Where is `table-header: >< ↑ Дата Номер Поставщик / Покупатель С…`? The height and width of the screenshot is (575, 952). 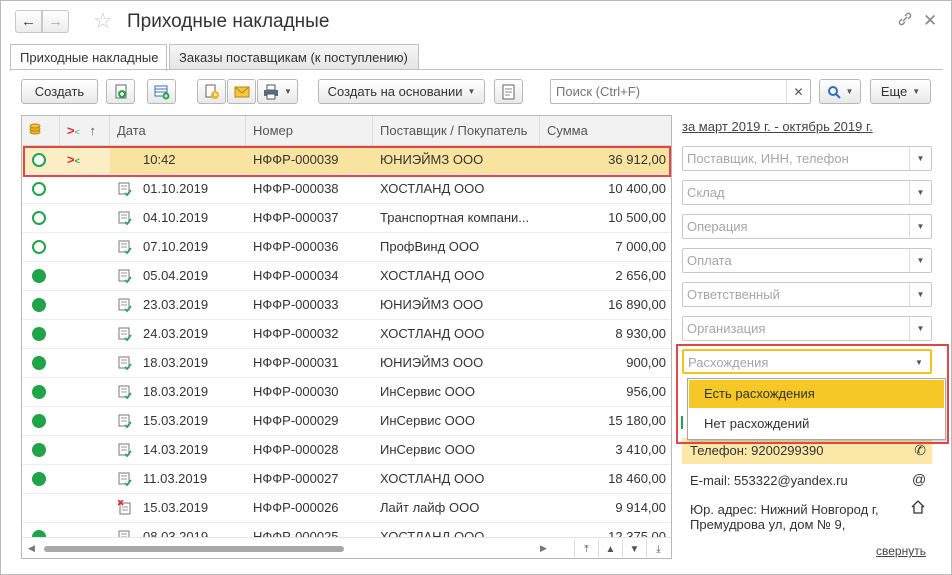
table-header: >< ↑ Дата Номер Поставщик / Покупатель С… is located at coordinates (346, 131).